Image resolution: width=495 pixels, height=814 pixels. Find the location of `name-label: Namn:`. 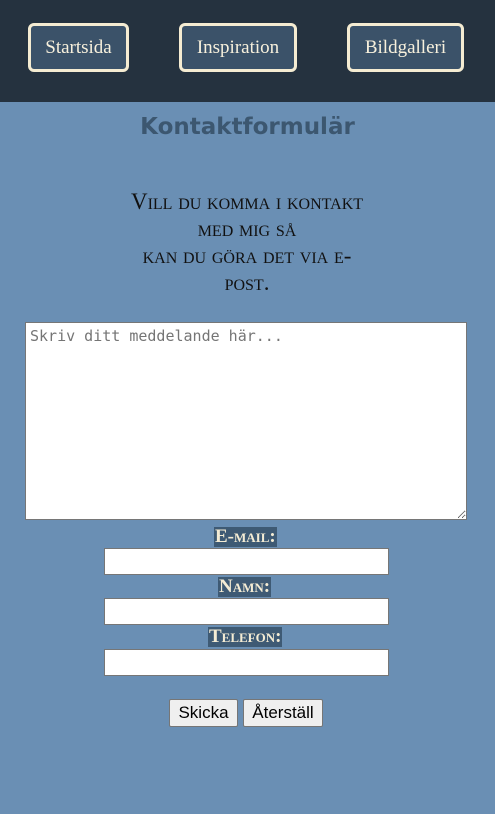

name-label: Namn: is located at coordinates (245, 586).